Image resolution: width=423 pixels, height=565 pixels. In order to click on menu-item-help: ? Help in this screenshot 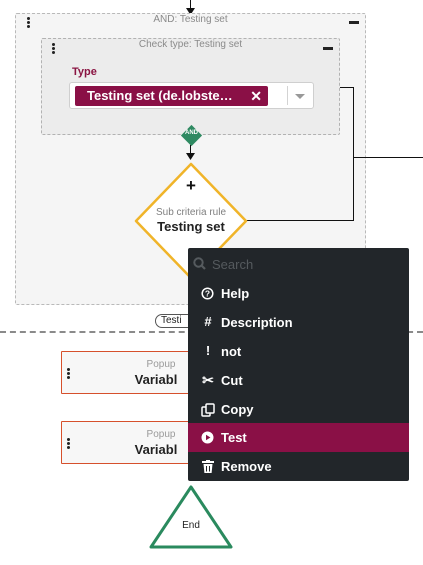, I will do `click(298, 293)`.